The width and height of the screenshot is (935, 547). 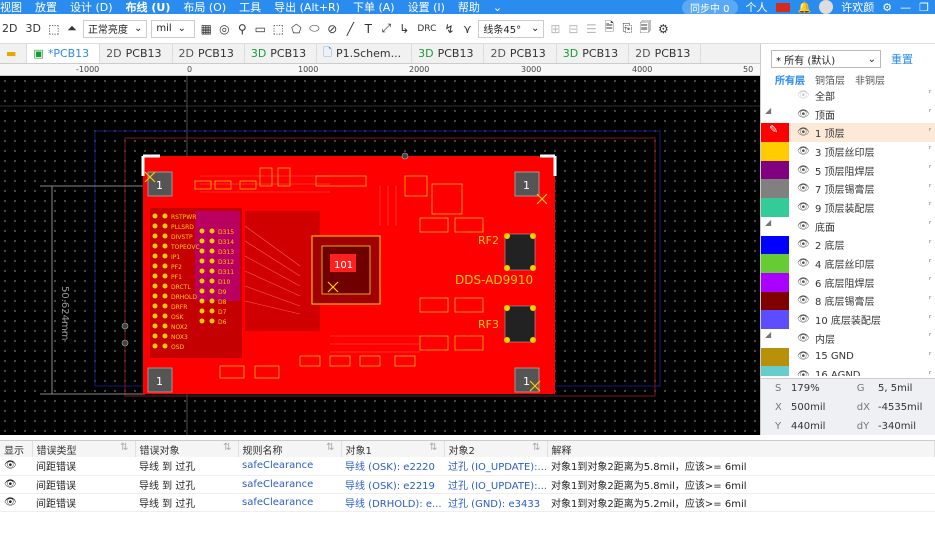 I want to click on layer-row-2: ✎ 👁 1 顶层 ⸢, so click(x=848, y=133).